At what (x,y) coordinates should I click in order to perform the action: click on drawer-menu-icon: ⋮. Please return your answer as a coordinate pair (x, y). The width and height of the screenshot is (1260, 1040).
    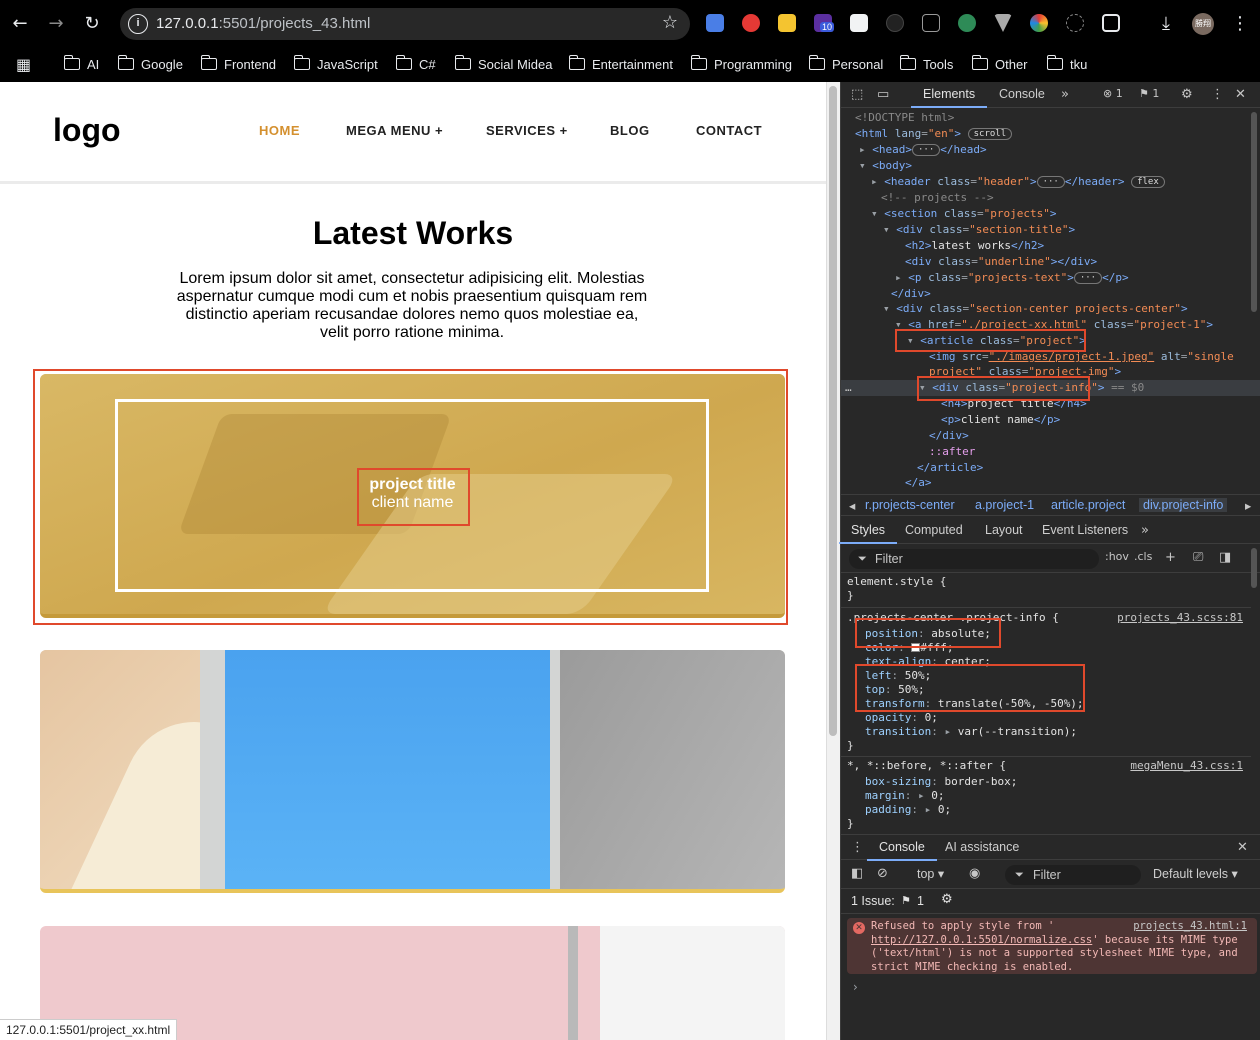
    Looking at the image, I should click on (857, 847).